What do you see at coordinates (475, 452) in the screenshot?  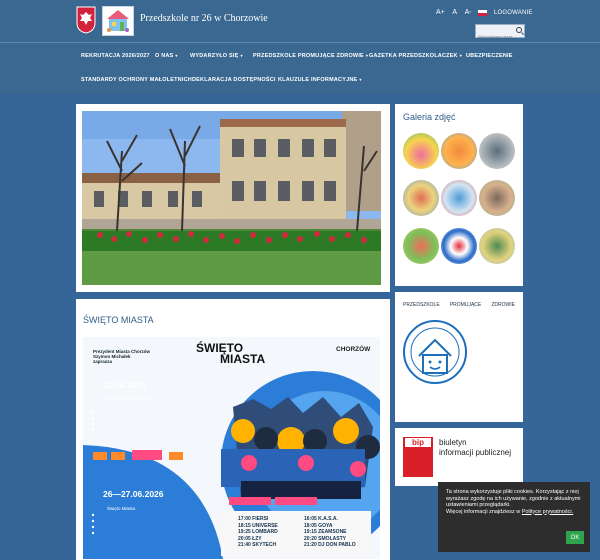 I see `bip-title-line: informacji publicznej` at bounding box center [475, 452].